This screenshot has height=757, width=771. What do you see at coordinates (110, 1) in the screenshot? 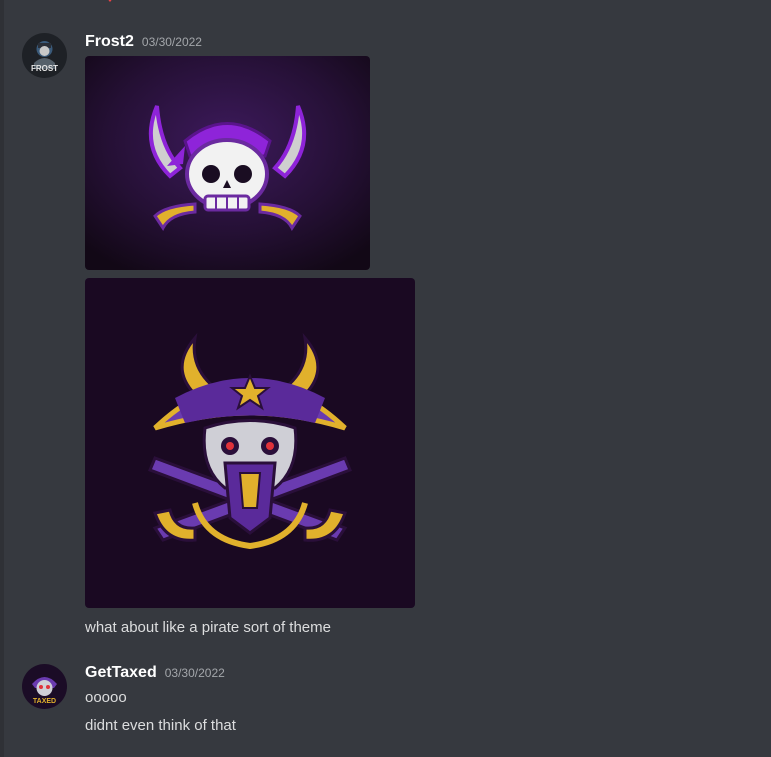
I see `partial-reaction-icon` at bounding box center [110, 1].